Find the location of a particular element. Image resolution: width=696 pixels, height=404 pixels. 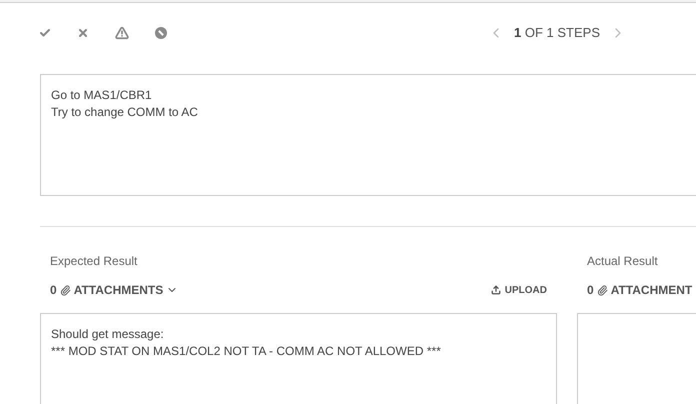

attachments-dropdown: 0 ATTACHMENTS is located at coordinates (114, 290).